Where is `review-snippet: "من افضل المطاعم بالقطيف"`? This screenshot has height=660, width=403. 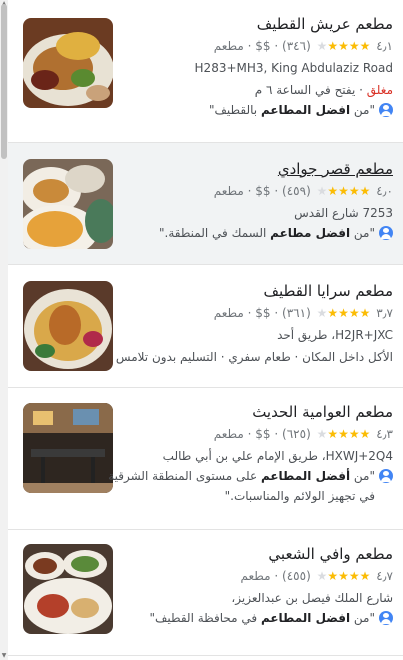 review-snippet: "من افضل المطاعم بالقطيف" is located at coordinates (259, 110).